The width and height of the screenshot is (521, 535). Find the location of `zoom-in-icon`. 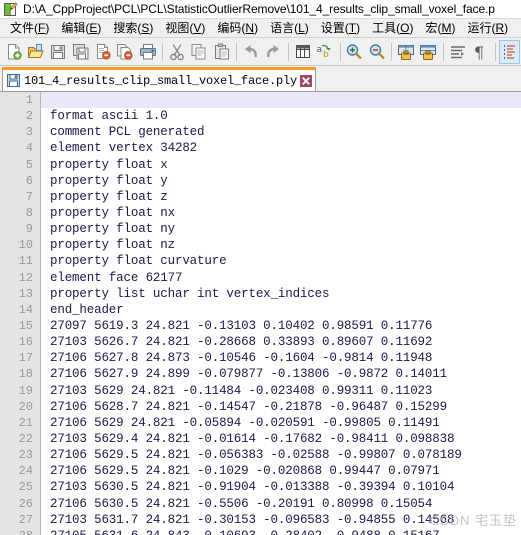

zoom-in-icon is located at coordinates (354, 52).